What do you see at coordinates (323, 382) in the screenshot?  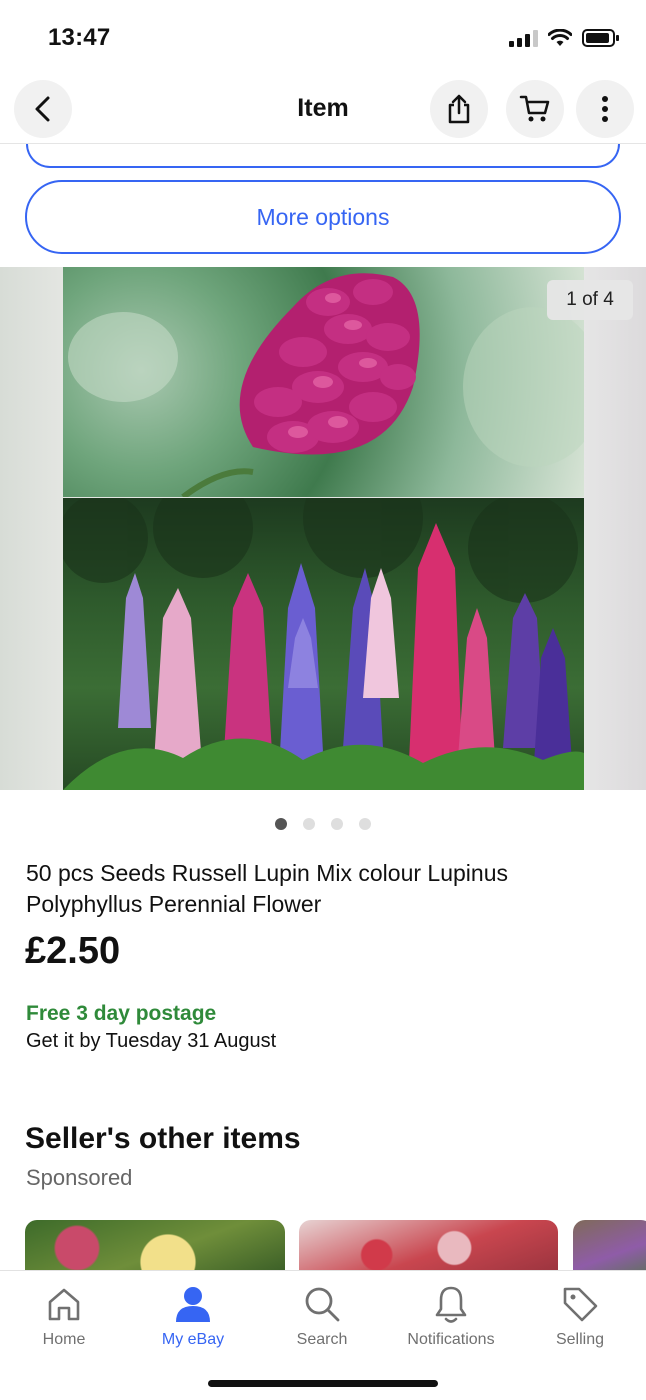 I see `product-photo-closeup` at bounding box center [323, 382].